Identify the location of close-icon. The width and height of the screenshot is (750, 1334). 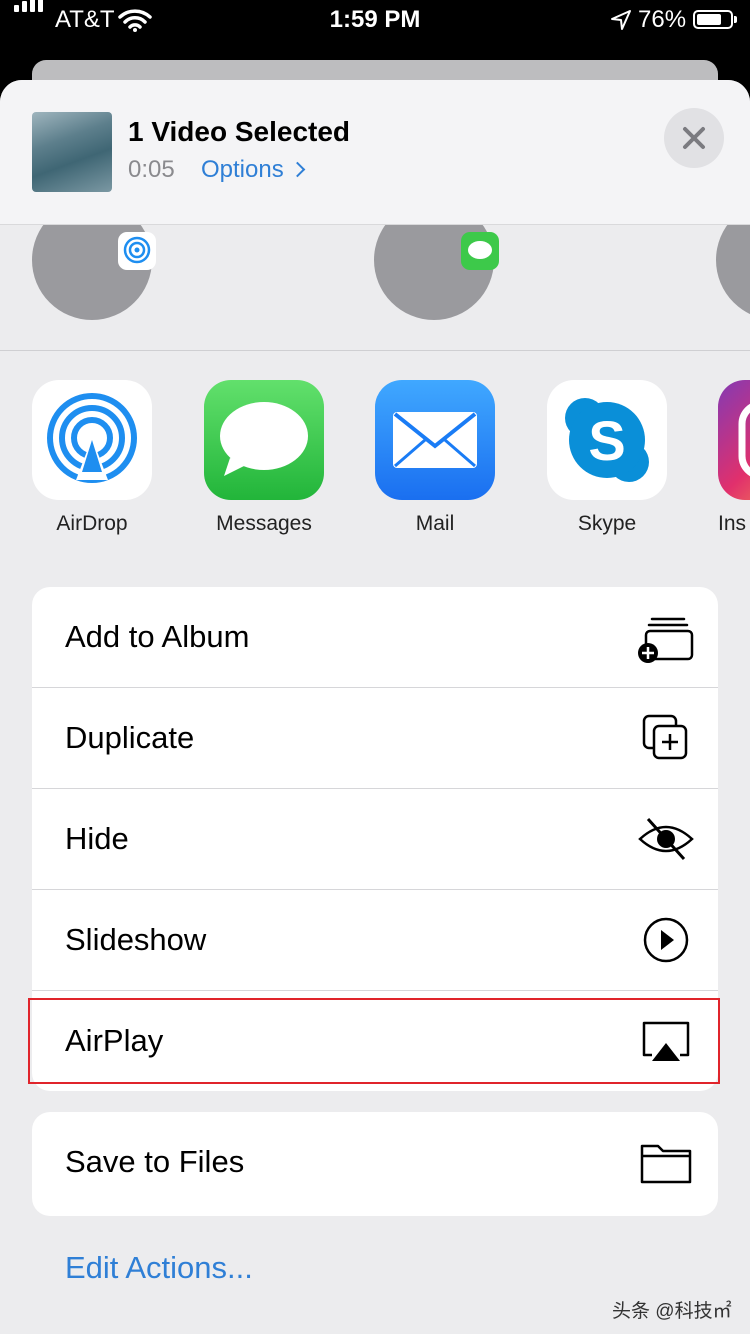
(694, 138).